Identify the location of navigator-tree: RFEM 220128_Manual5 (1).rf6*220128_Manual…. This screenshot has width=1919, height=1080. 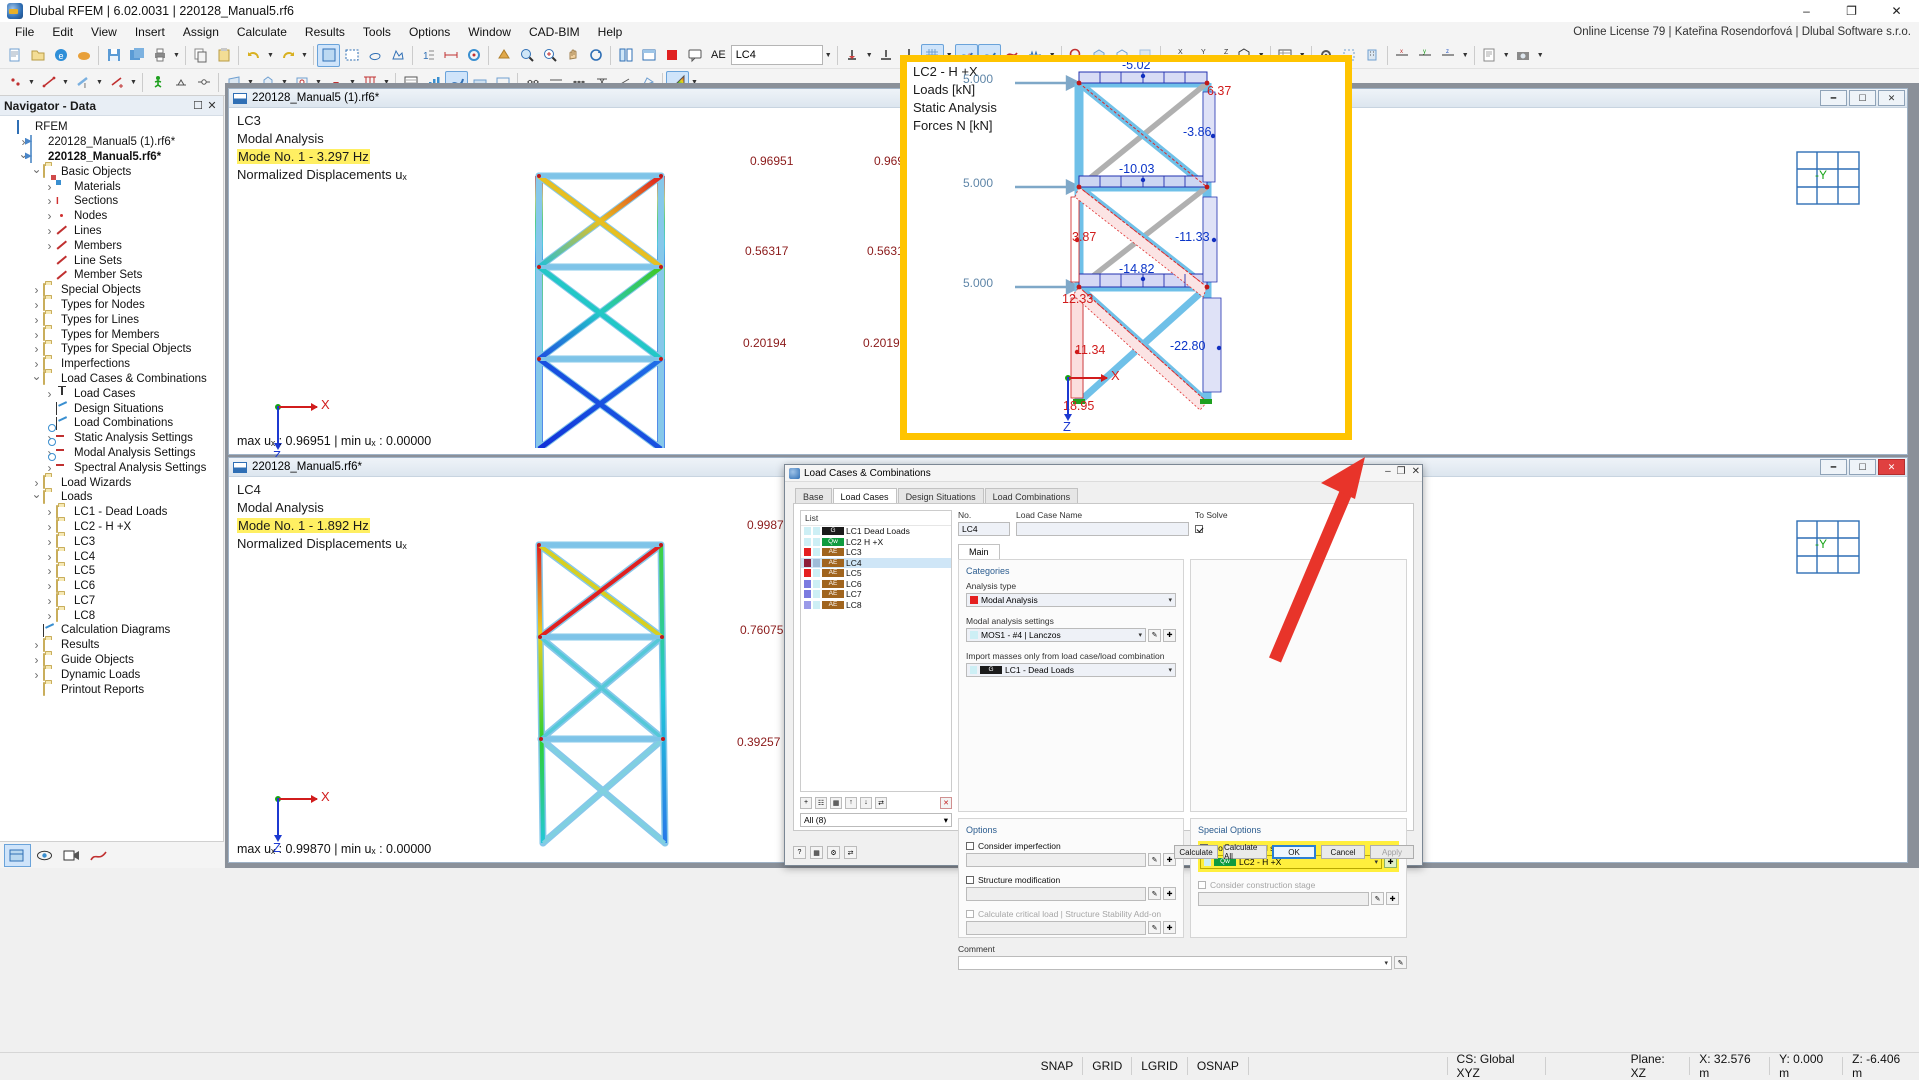
(111, 483).